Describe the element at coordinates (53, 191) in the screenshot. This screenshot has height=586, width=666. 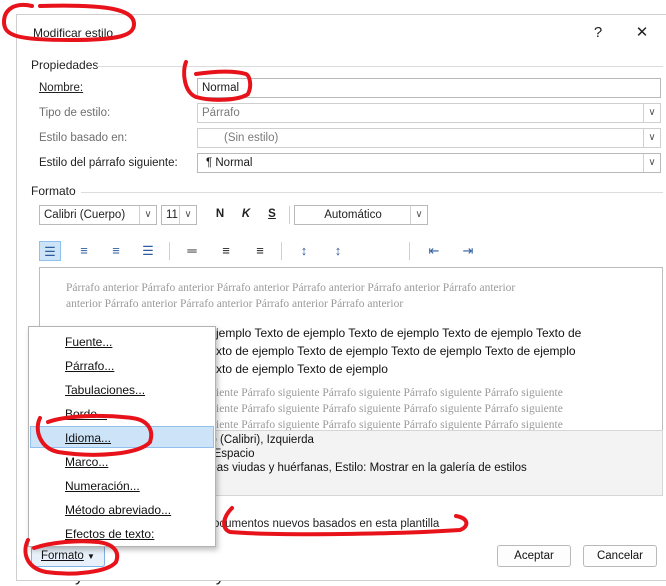
I see `format-section-label: Formato` at that location.